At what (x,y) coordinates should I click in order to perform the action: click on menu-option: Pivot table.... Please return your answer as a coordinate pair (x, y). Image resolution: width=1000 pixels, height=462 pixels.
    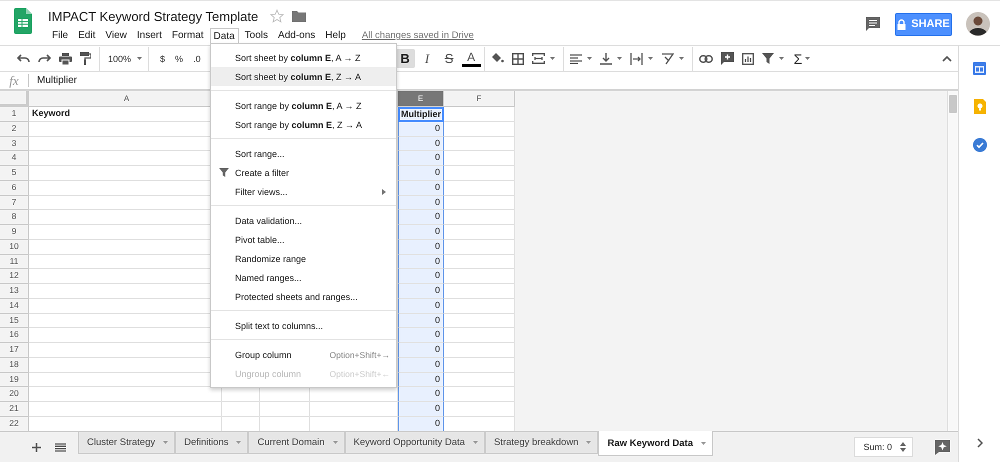
    Looking at the image, I should click on (303, 239).